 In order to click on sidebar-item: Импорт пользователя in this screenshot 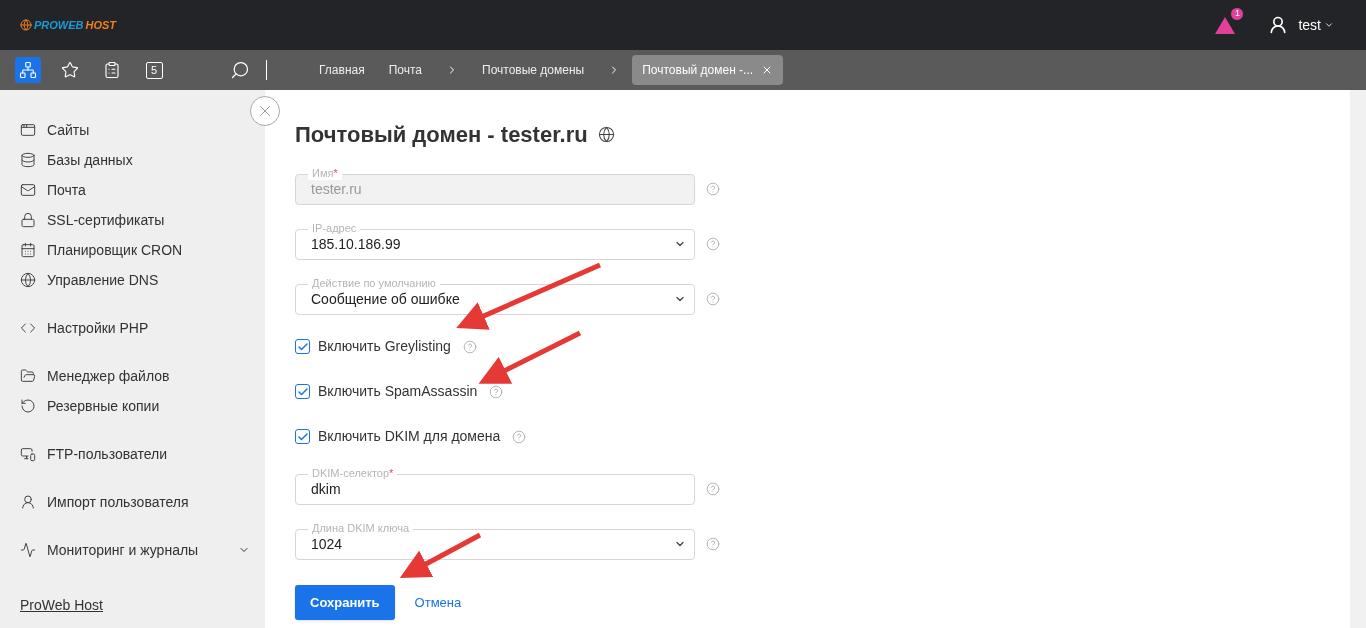, I will do `click(135, 502)`.